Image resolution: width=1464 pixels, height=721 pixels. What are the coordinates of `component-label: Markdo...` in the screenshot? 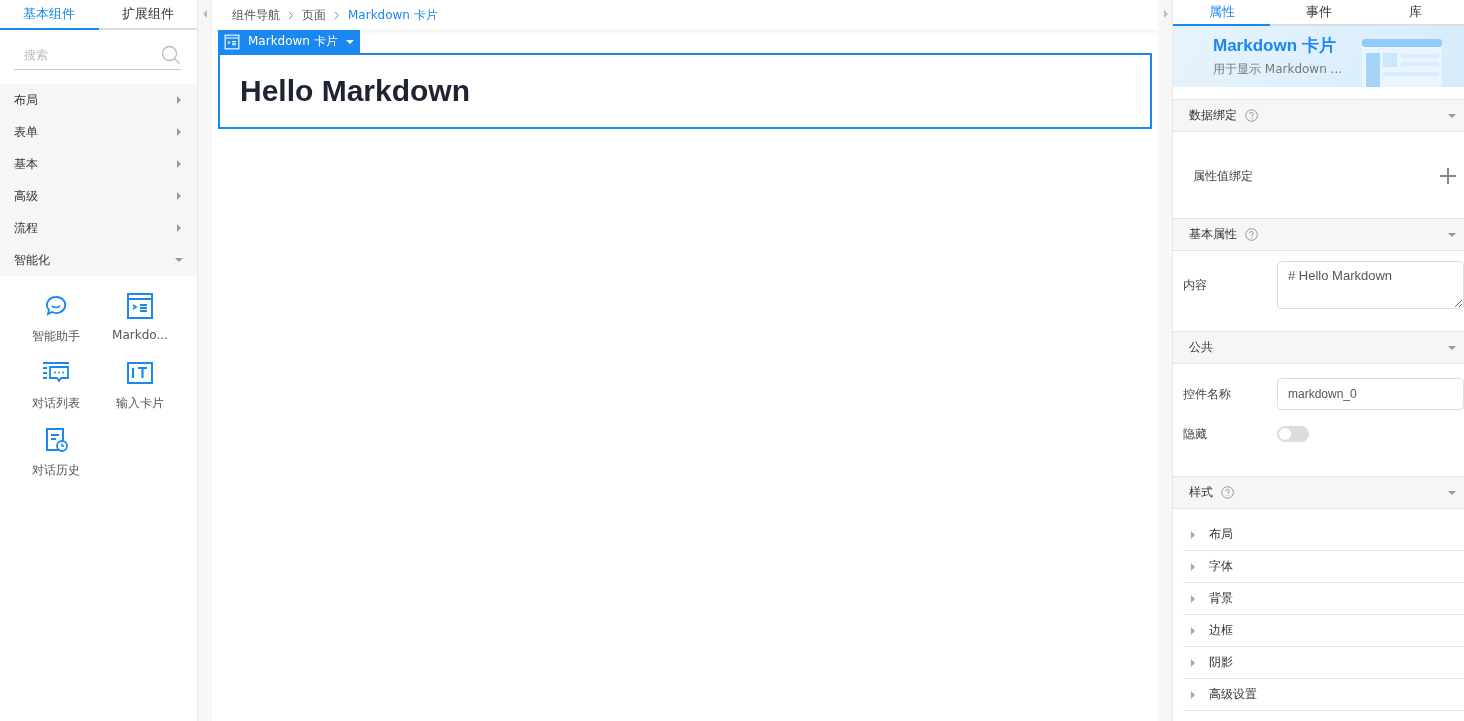 It's located at (140, 335).